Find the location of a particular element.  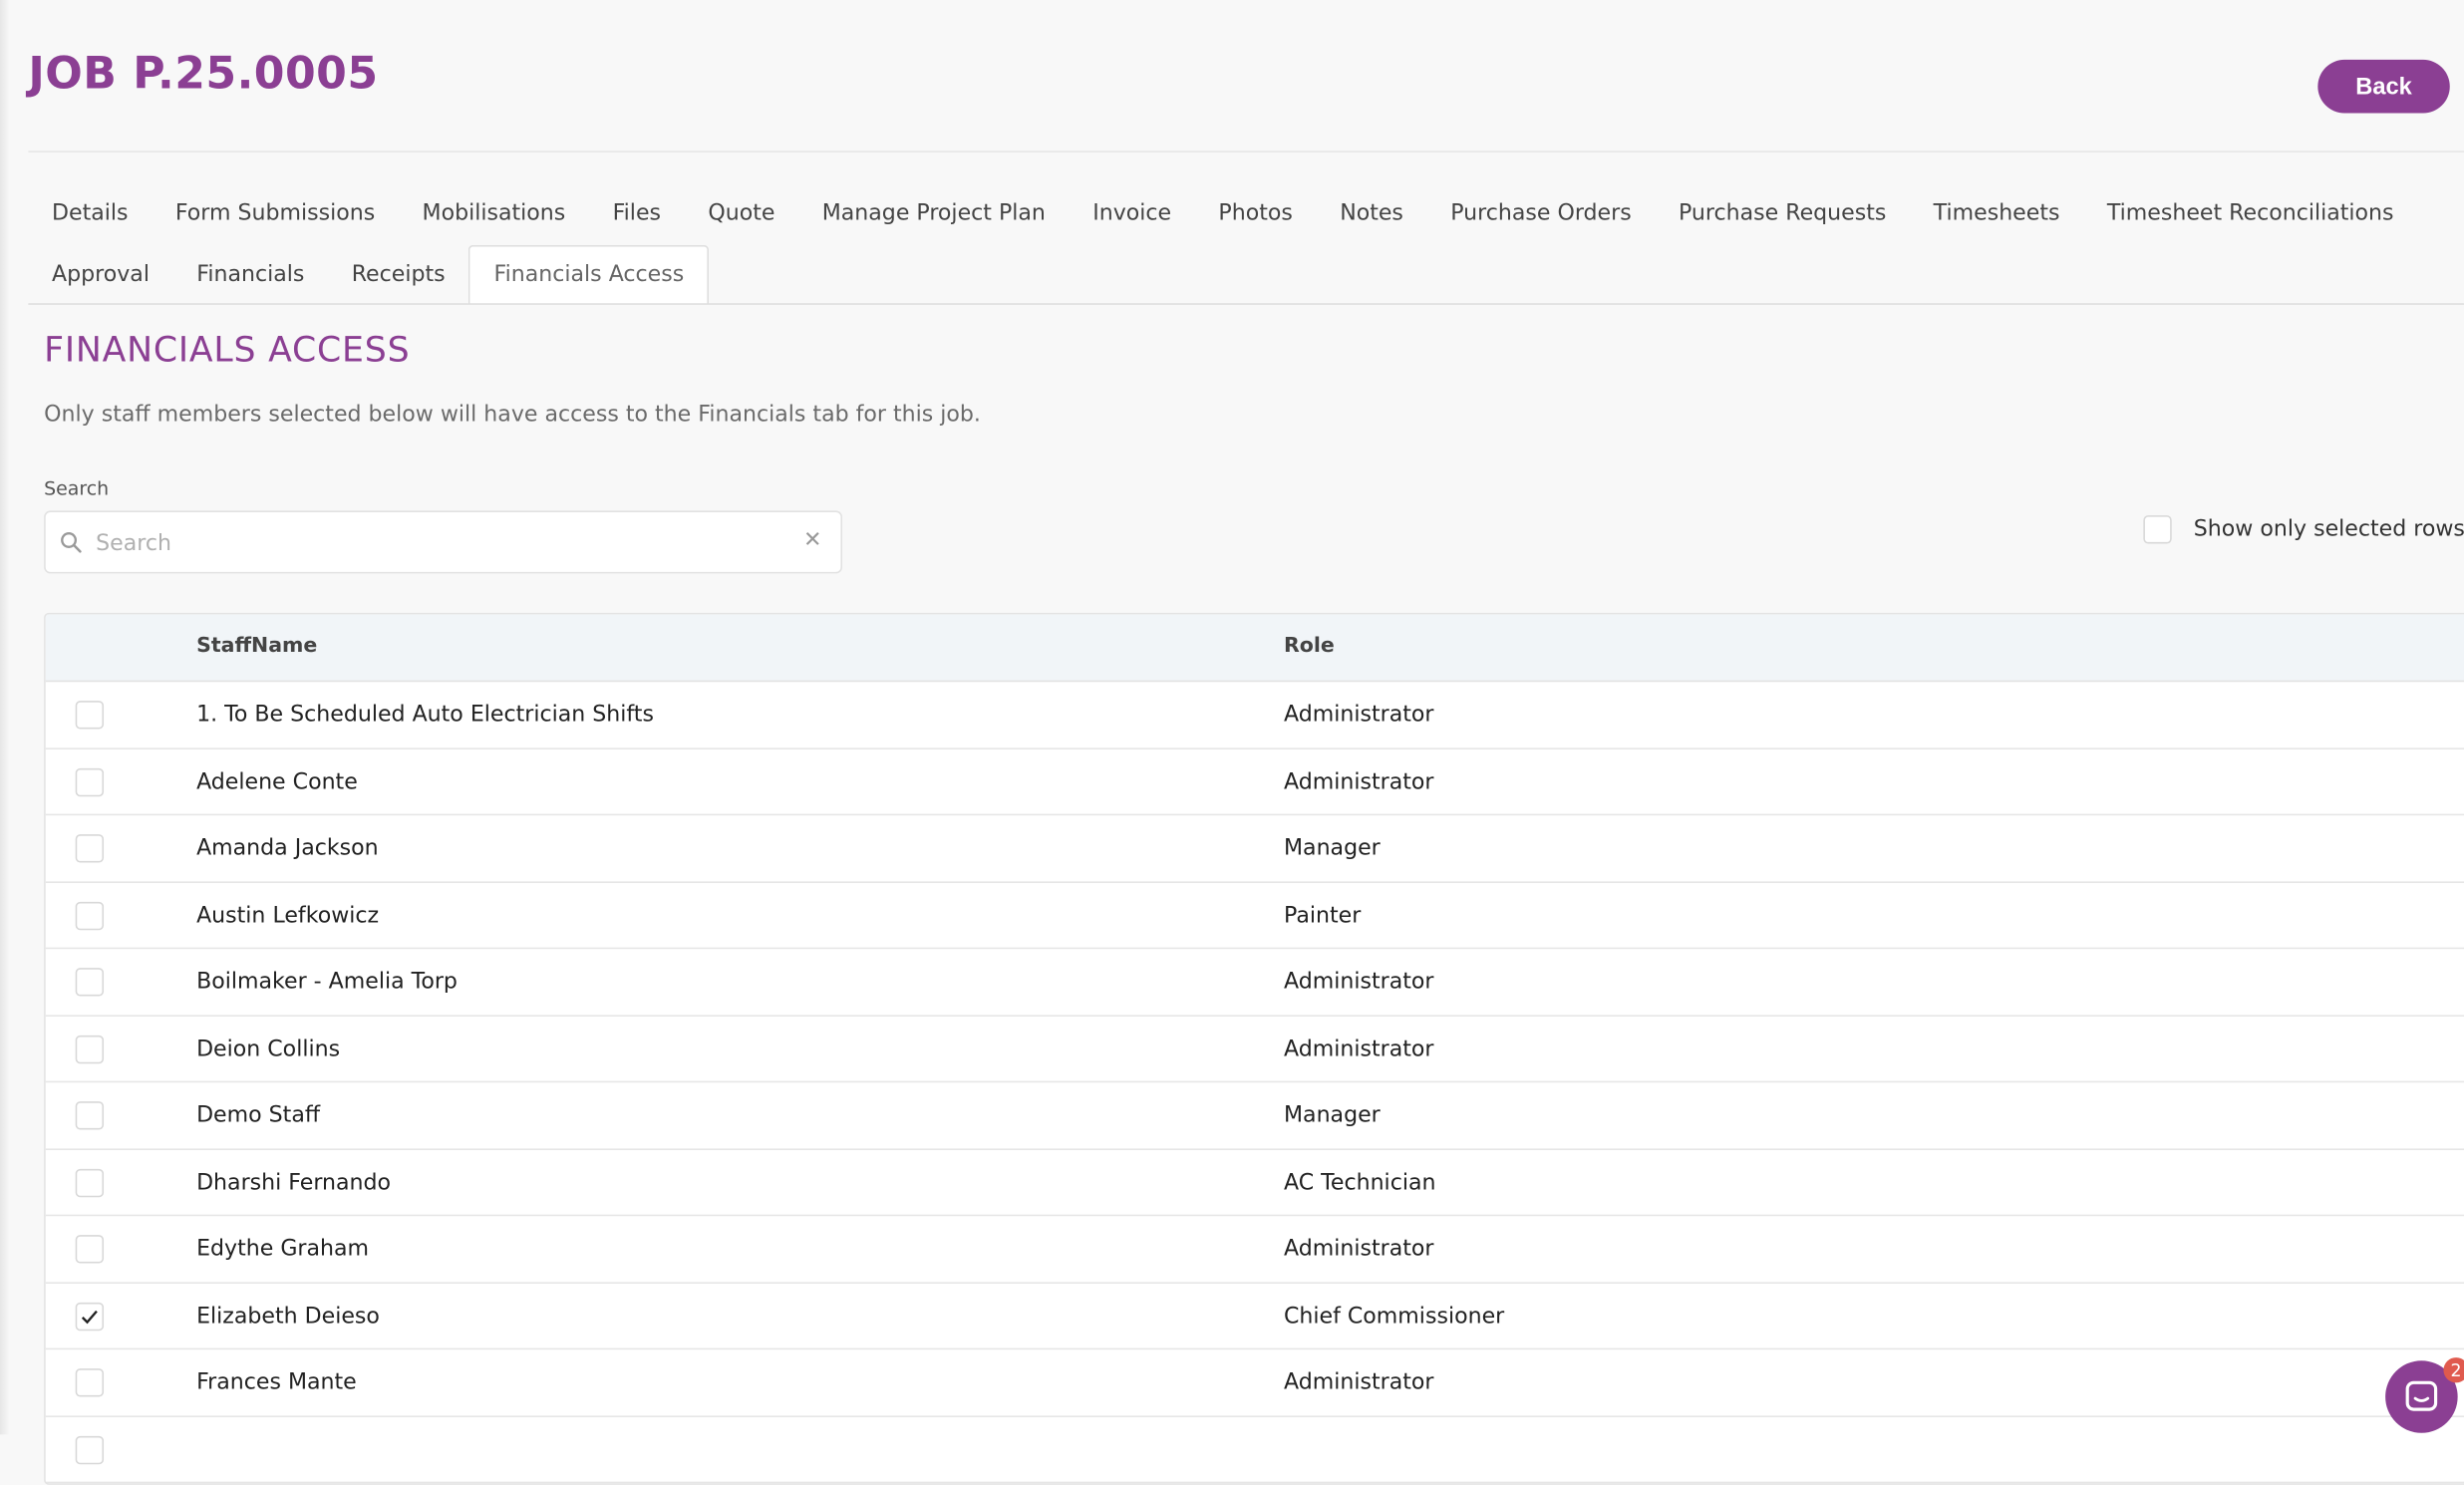

chat-icon is located at coordinates (2422, 1395).